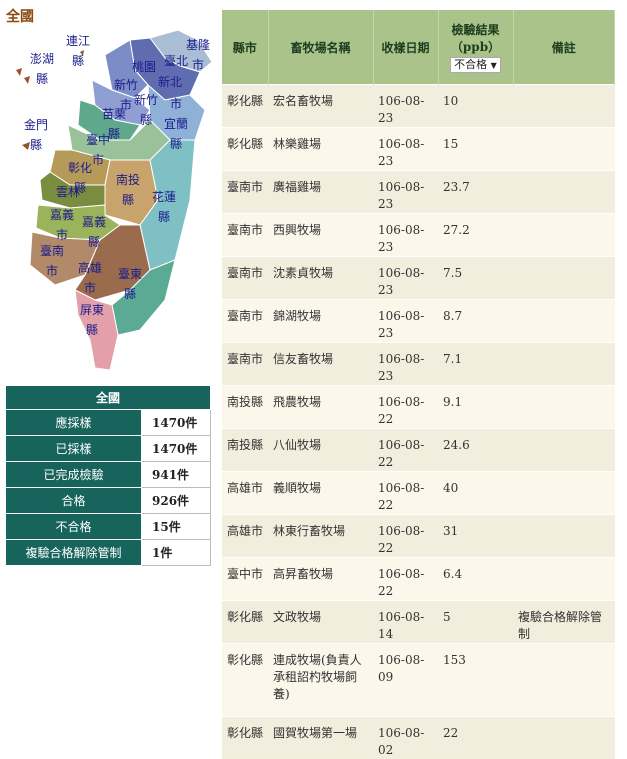 This screenshot has height=759, width=627. I want to click on cell-farm: 飛農牧場, so click(320, 407).